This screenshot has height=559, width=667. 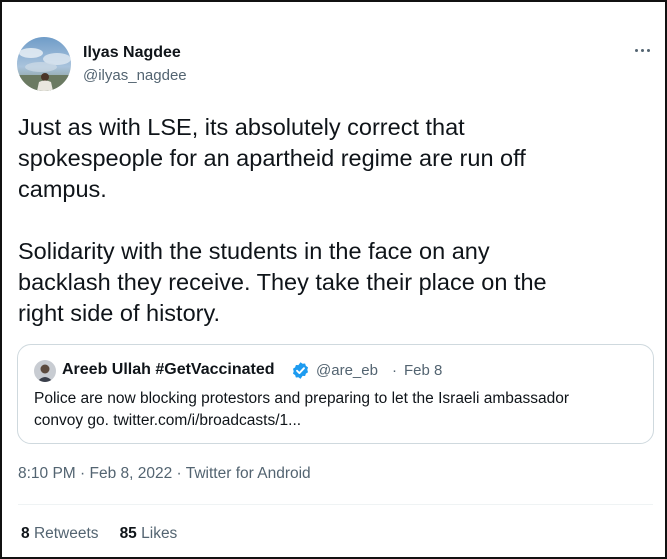 I want to click on tweet-source: Twitter for Android, so click(x=248, y=473).